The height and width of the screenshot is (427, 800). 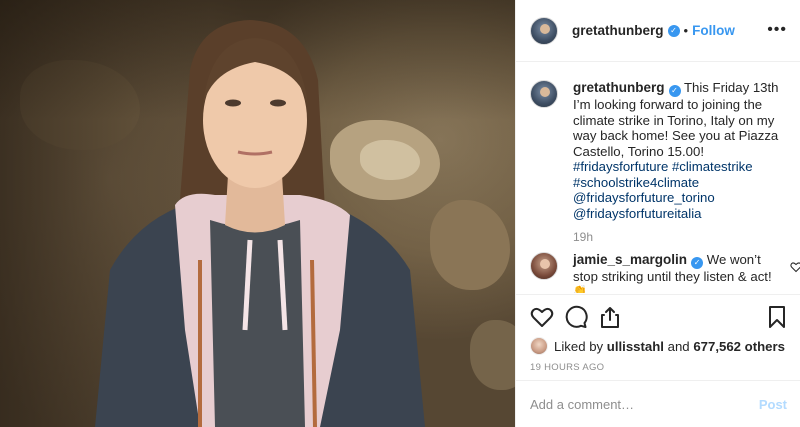 I want to click on add-comment-bar: Post, so click(x=658, y=403).